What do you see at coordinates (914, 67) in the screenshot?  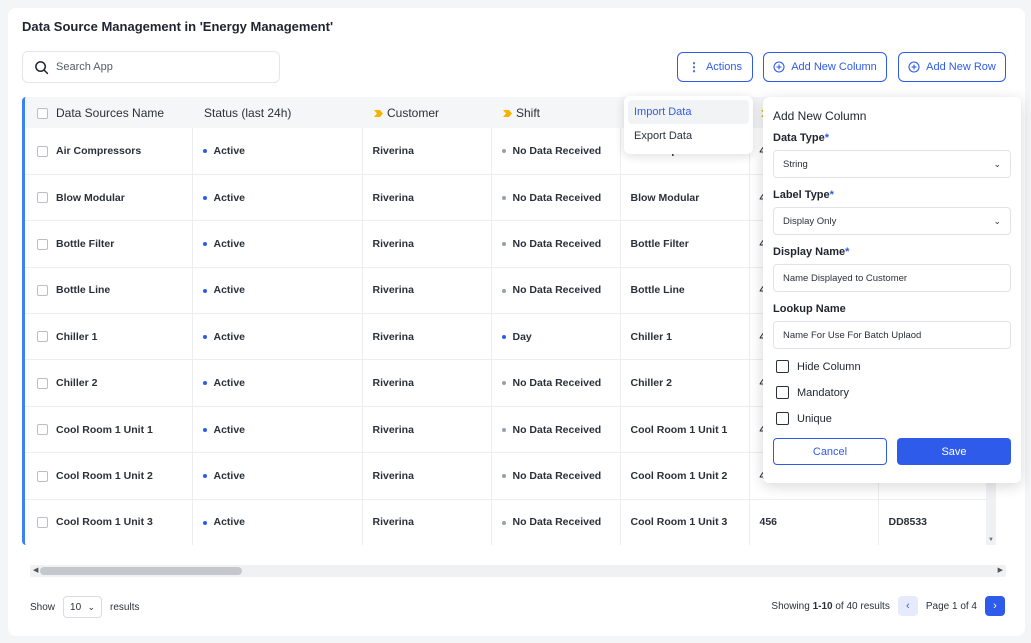 I see `plus-circle-icon` at bounding box center [914, 67].